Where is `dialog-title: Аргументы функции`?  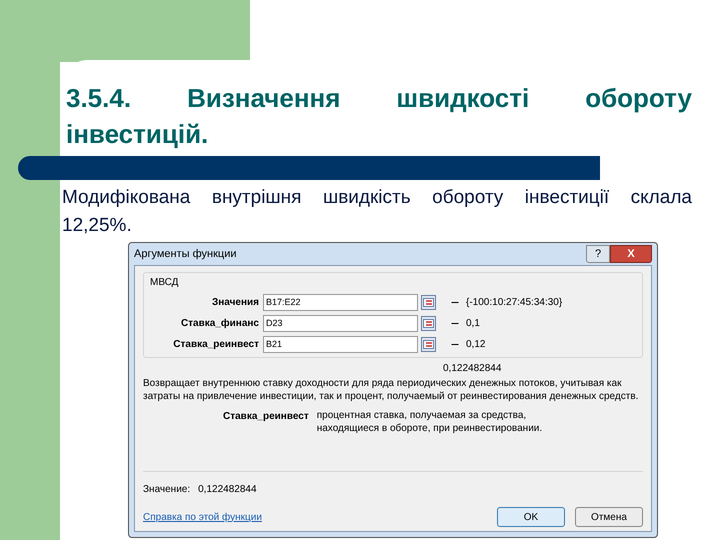
dialog-title: Аргументы функции is located at coordinates (186, 254).